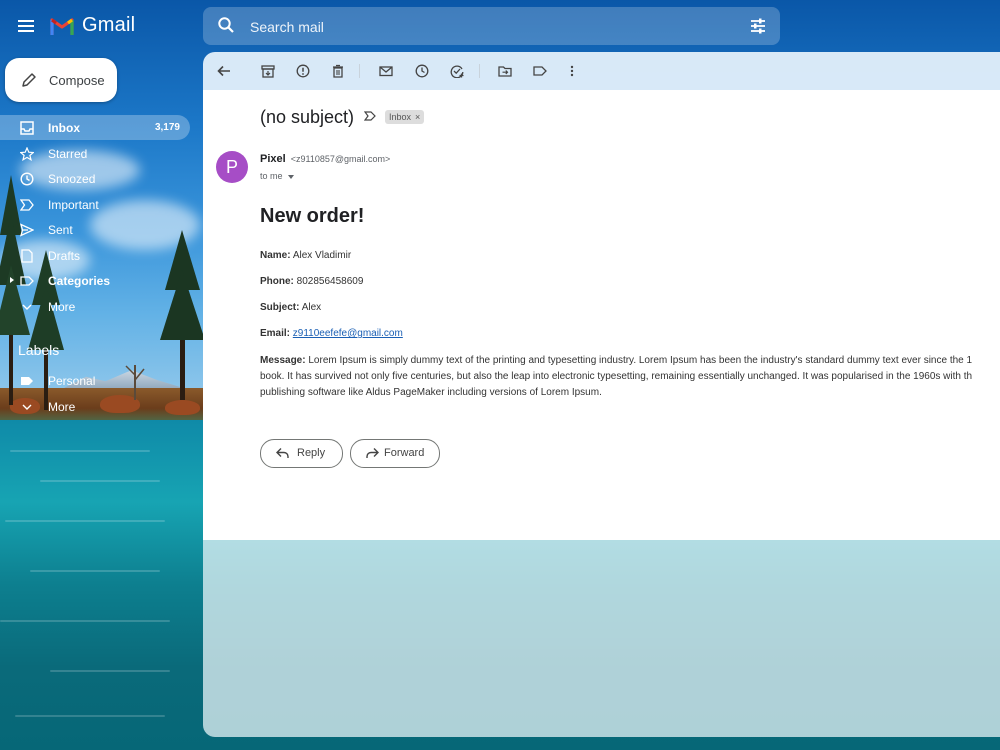 This screenshot has width=1000, height=750. What do you see at coordinates (95, 380) in the screenshot?
I see `sidebar-label-personal: Personal` at bounding box center [95, 380].